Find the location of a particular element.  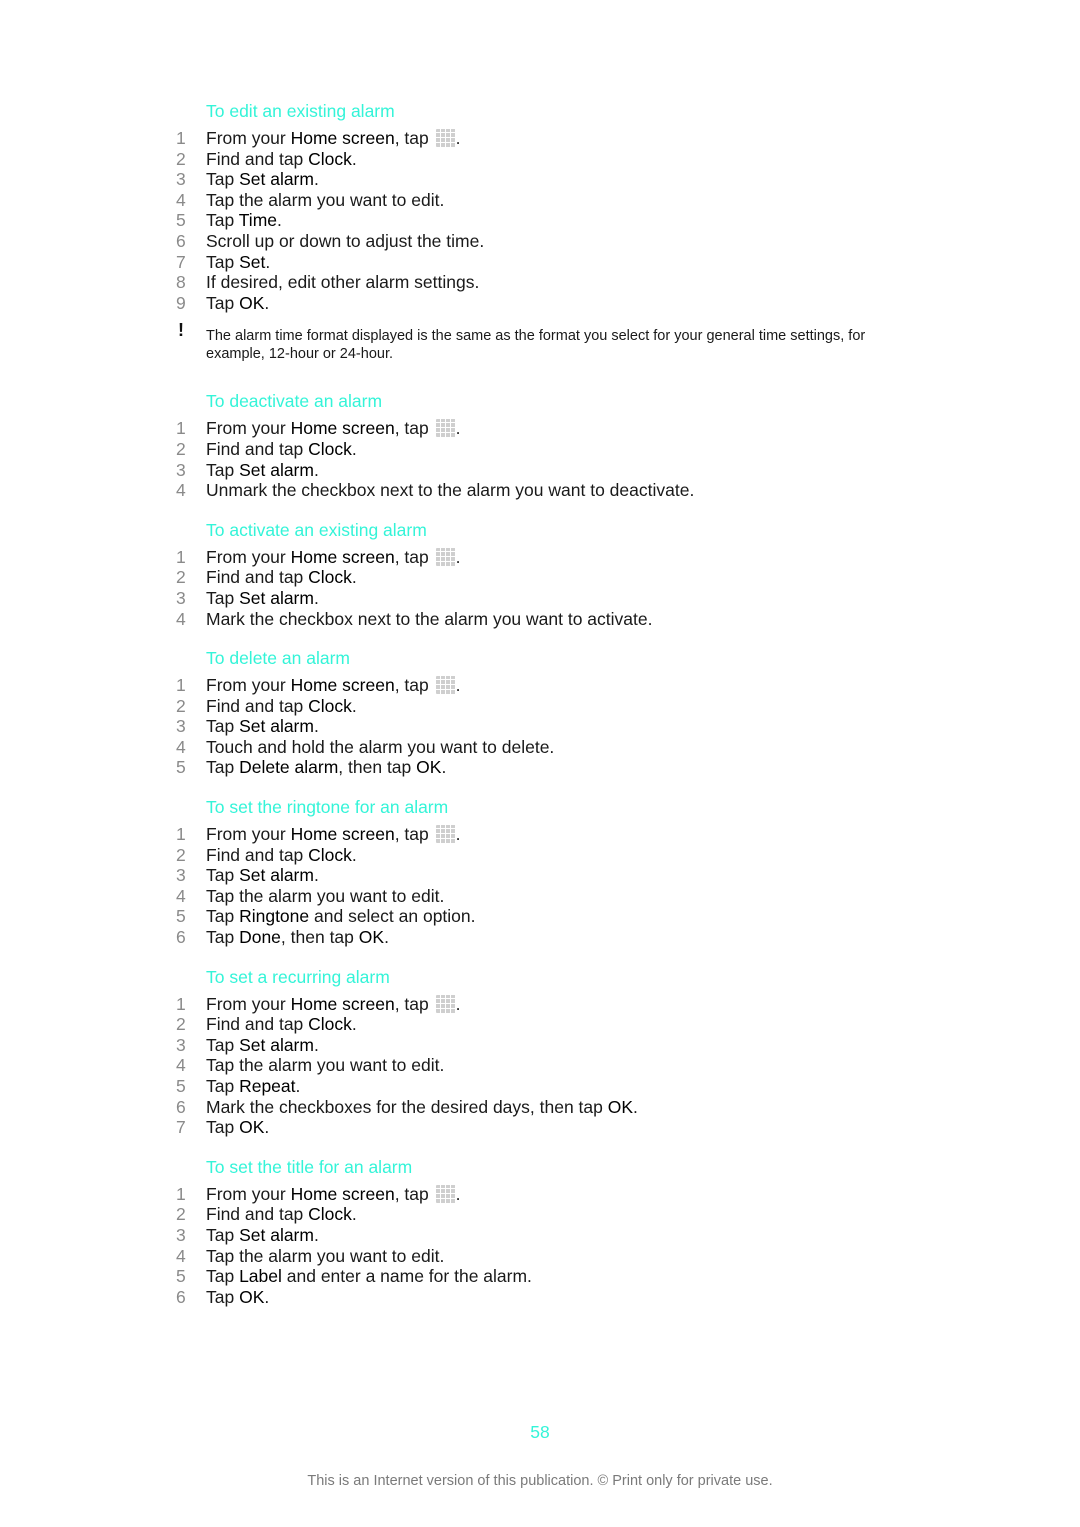

step-item: 6 Scroll up or down to adjust the time. is located at coordinates (540, 241).